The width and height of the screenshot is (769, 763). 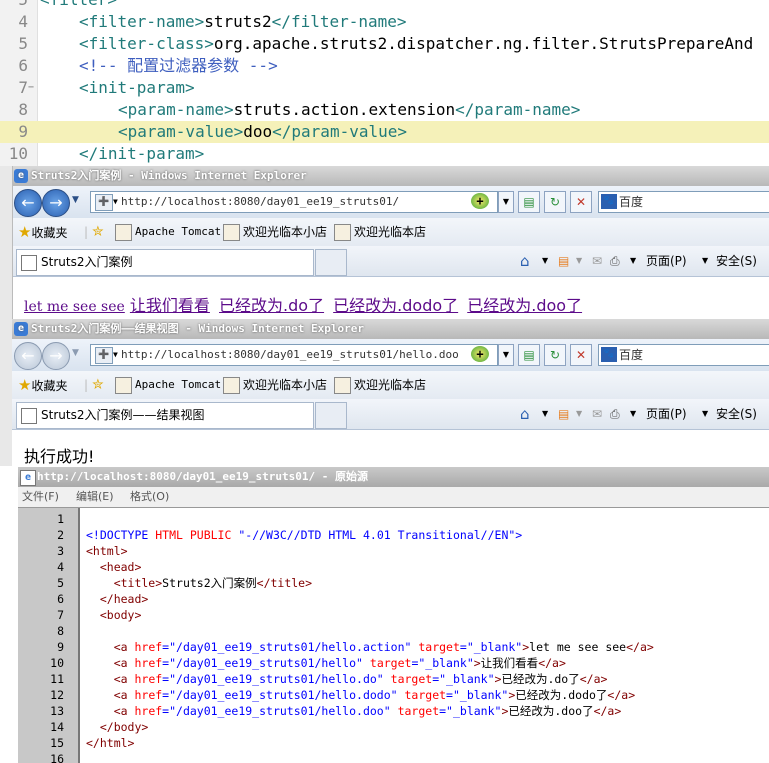 I want to click on link-hello: 让我们看看, so click(x=170, y=305).